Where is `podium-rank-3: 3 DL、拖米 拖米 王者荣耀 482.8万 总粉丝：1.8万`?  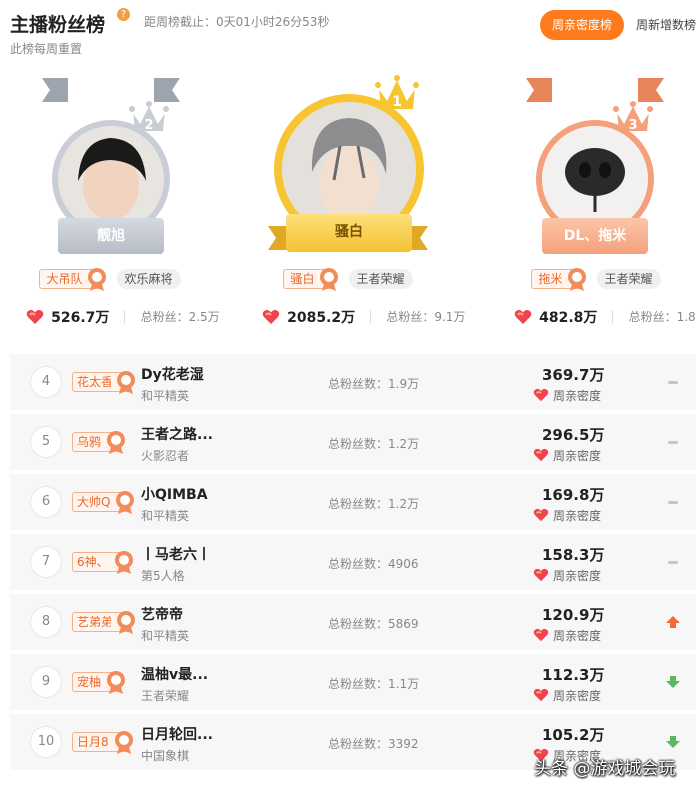 podium-rank-3: 3 DL、拖米 拖米 王者荣耀 482.8万 总粉丝：1.8万 is located at coordinates (596, 200).